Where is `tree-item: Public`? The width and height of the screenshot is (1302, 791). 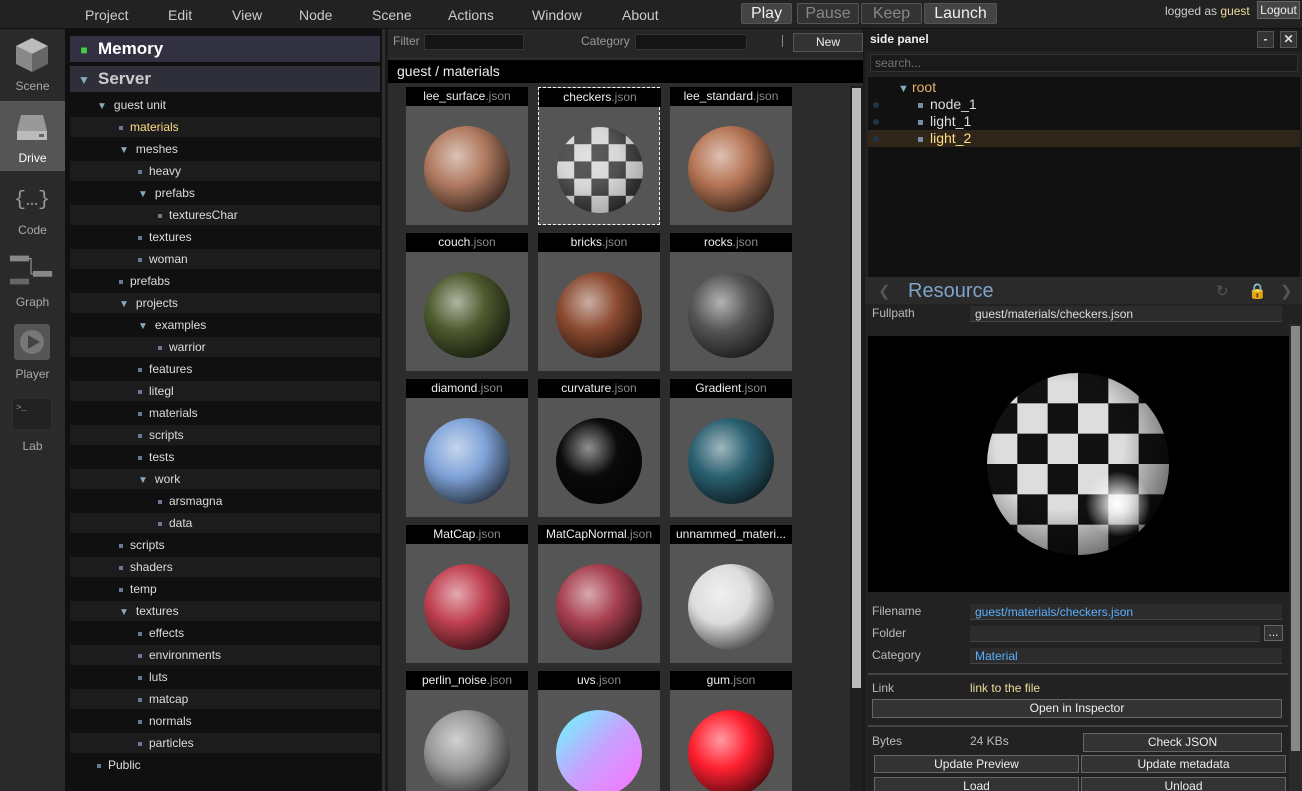 tree-item: Public is located at coordinates (225, 765).